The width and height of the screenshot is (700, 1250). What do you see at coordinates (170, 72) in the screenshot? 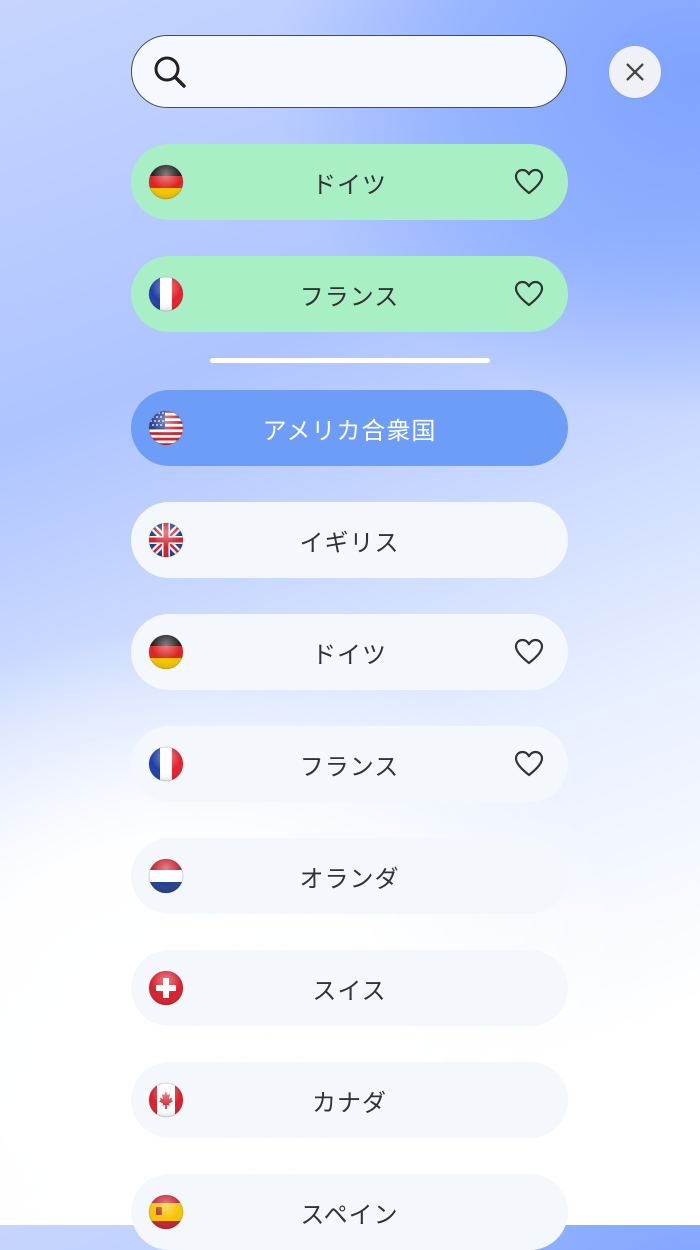
I see `search-icon` at bounding box center [170, 72].